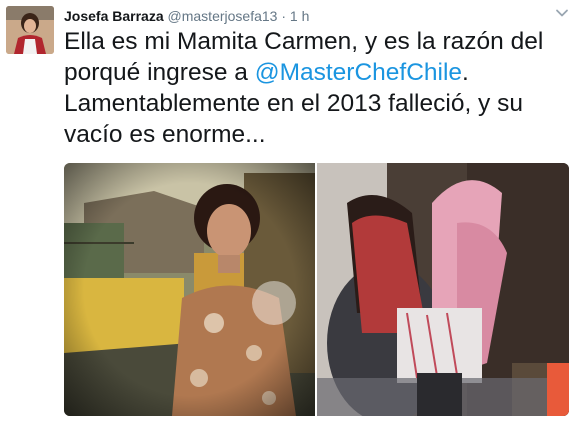 This screenshot has height=427, width=577. I want to click on avatar, so click(30, 30).